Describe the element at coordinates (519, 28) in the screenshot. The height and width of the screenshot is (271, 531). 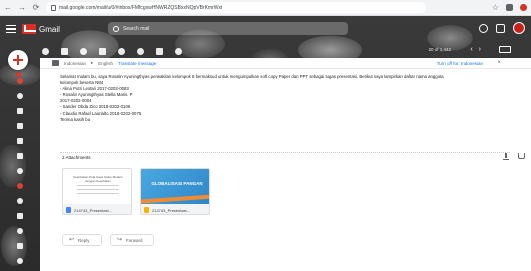
I see `avatar` at that location.